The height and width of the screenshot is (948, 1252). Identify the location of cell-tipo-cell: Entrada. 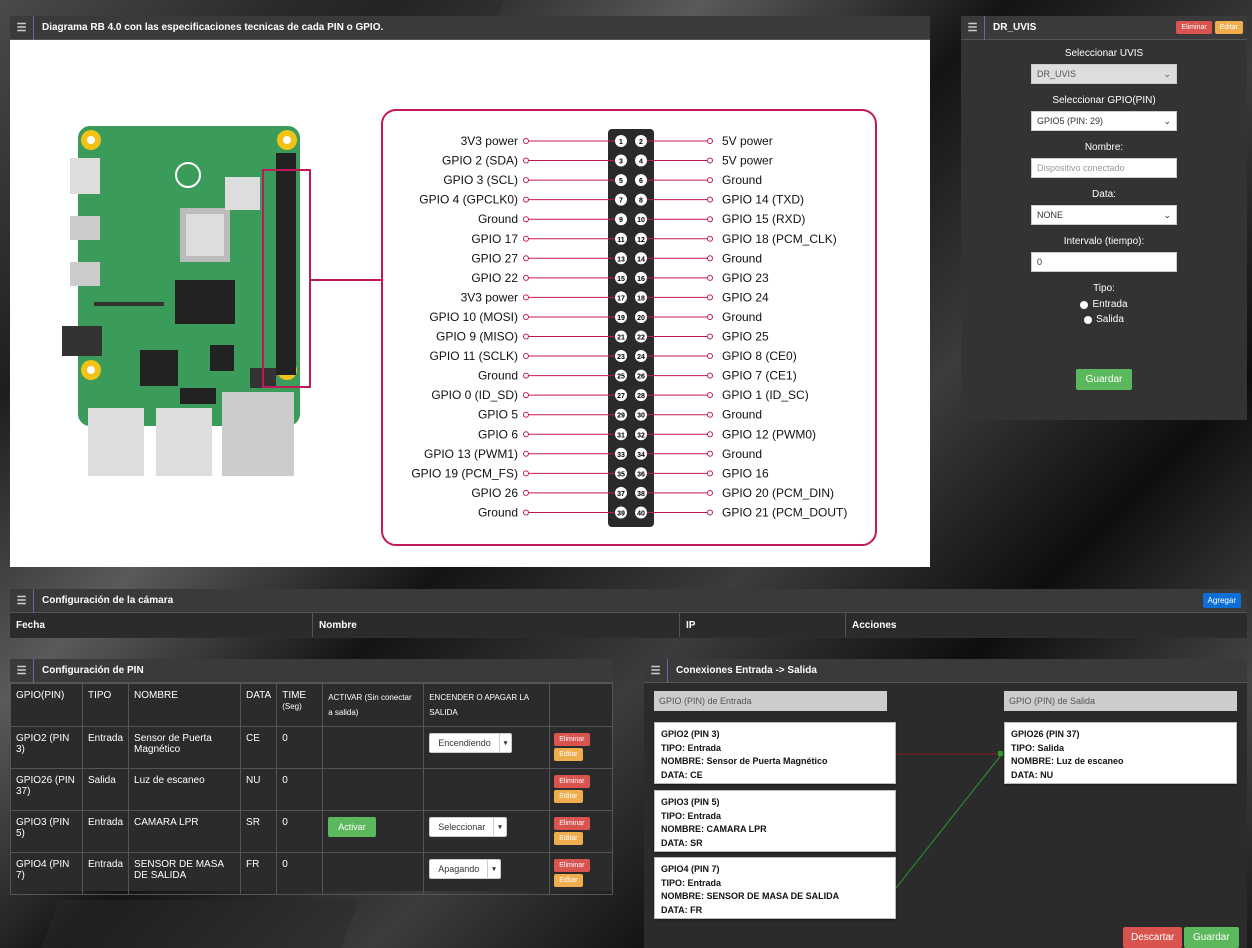
(105, 747).